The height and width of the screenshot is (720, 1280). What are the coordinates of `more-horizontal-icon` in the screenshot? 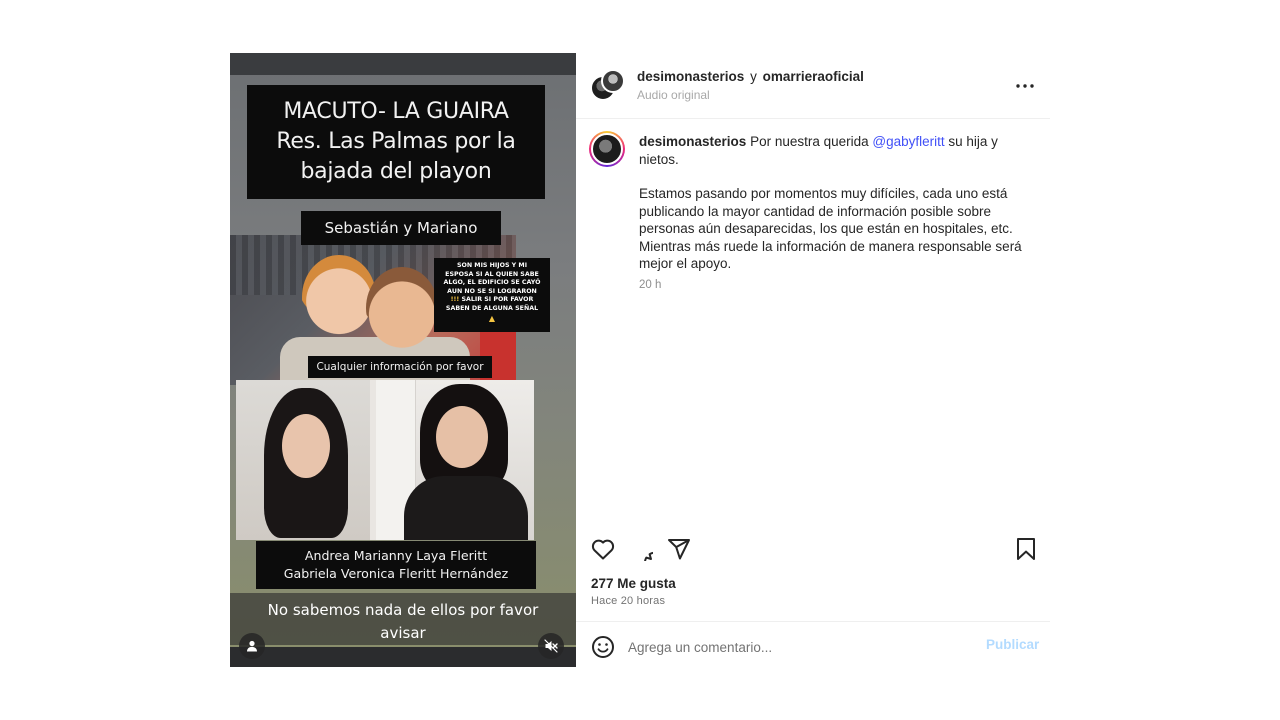 It's located at (1025, 86).